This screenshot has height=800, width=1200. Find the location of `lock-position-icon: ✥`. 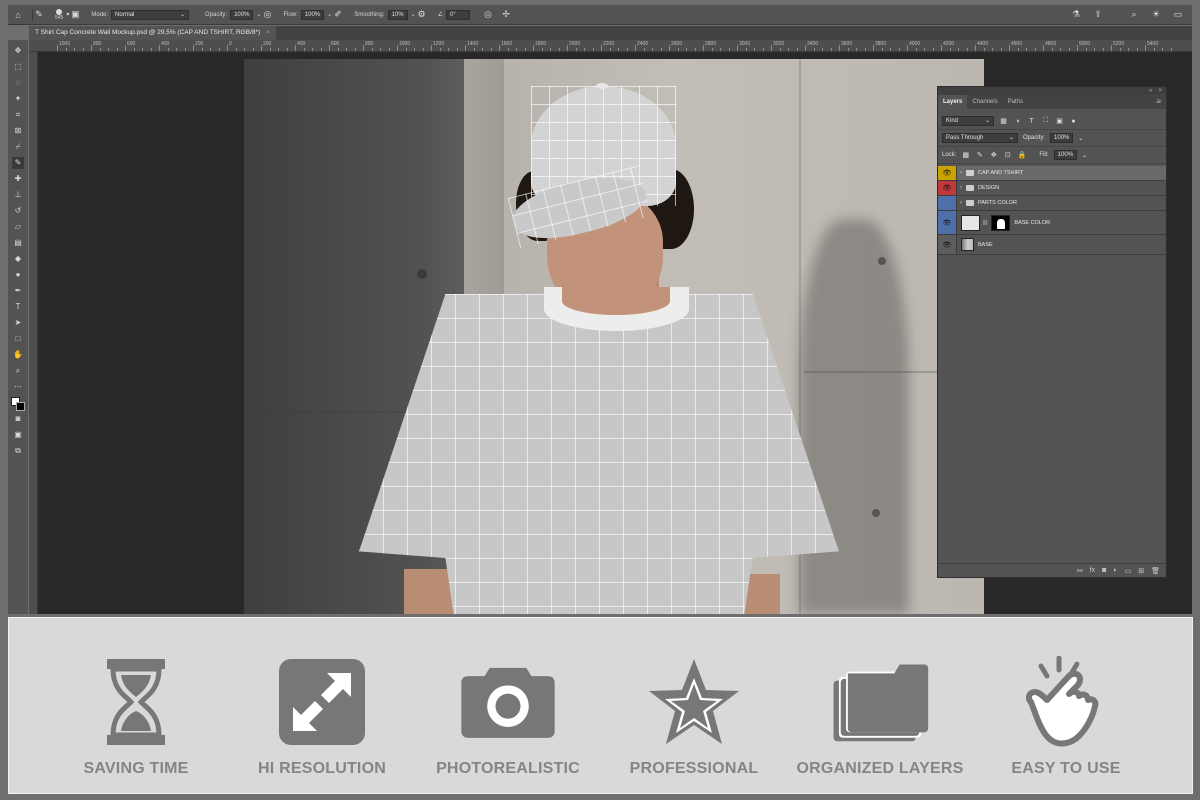

lock-position-icon: ✥ is located at coordinates (993, 155).